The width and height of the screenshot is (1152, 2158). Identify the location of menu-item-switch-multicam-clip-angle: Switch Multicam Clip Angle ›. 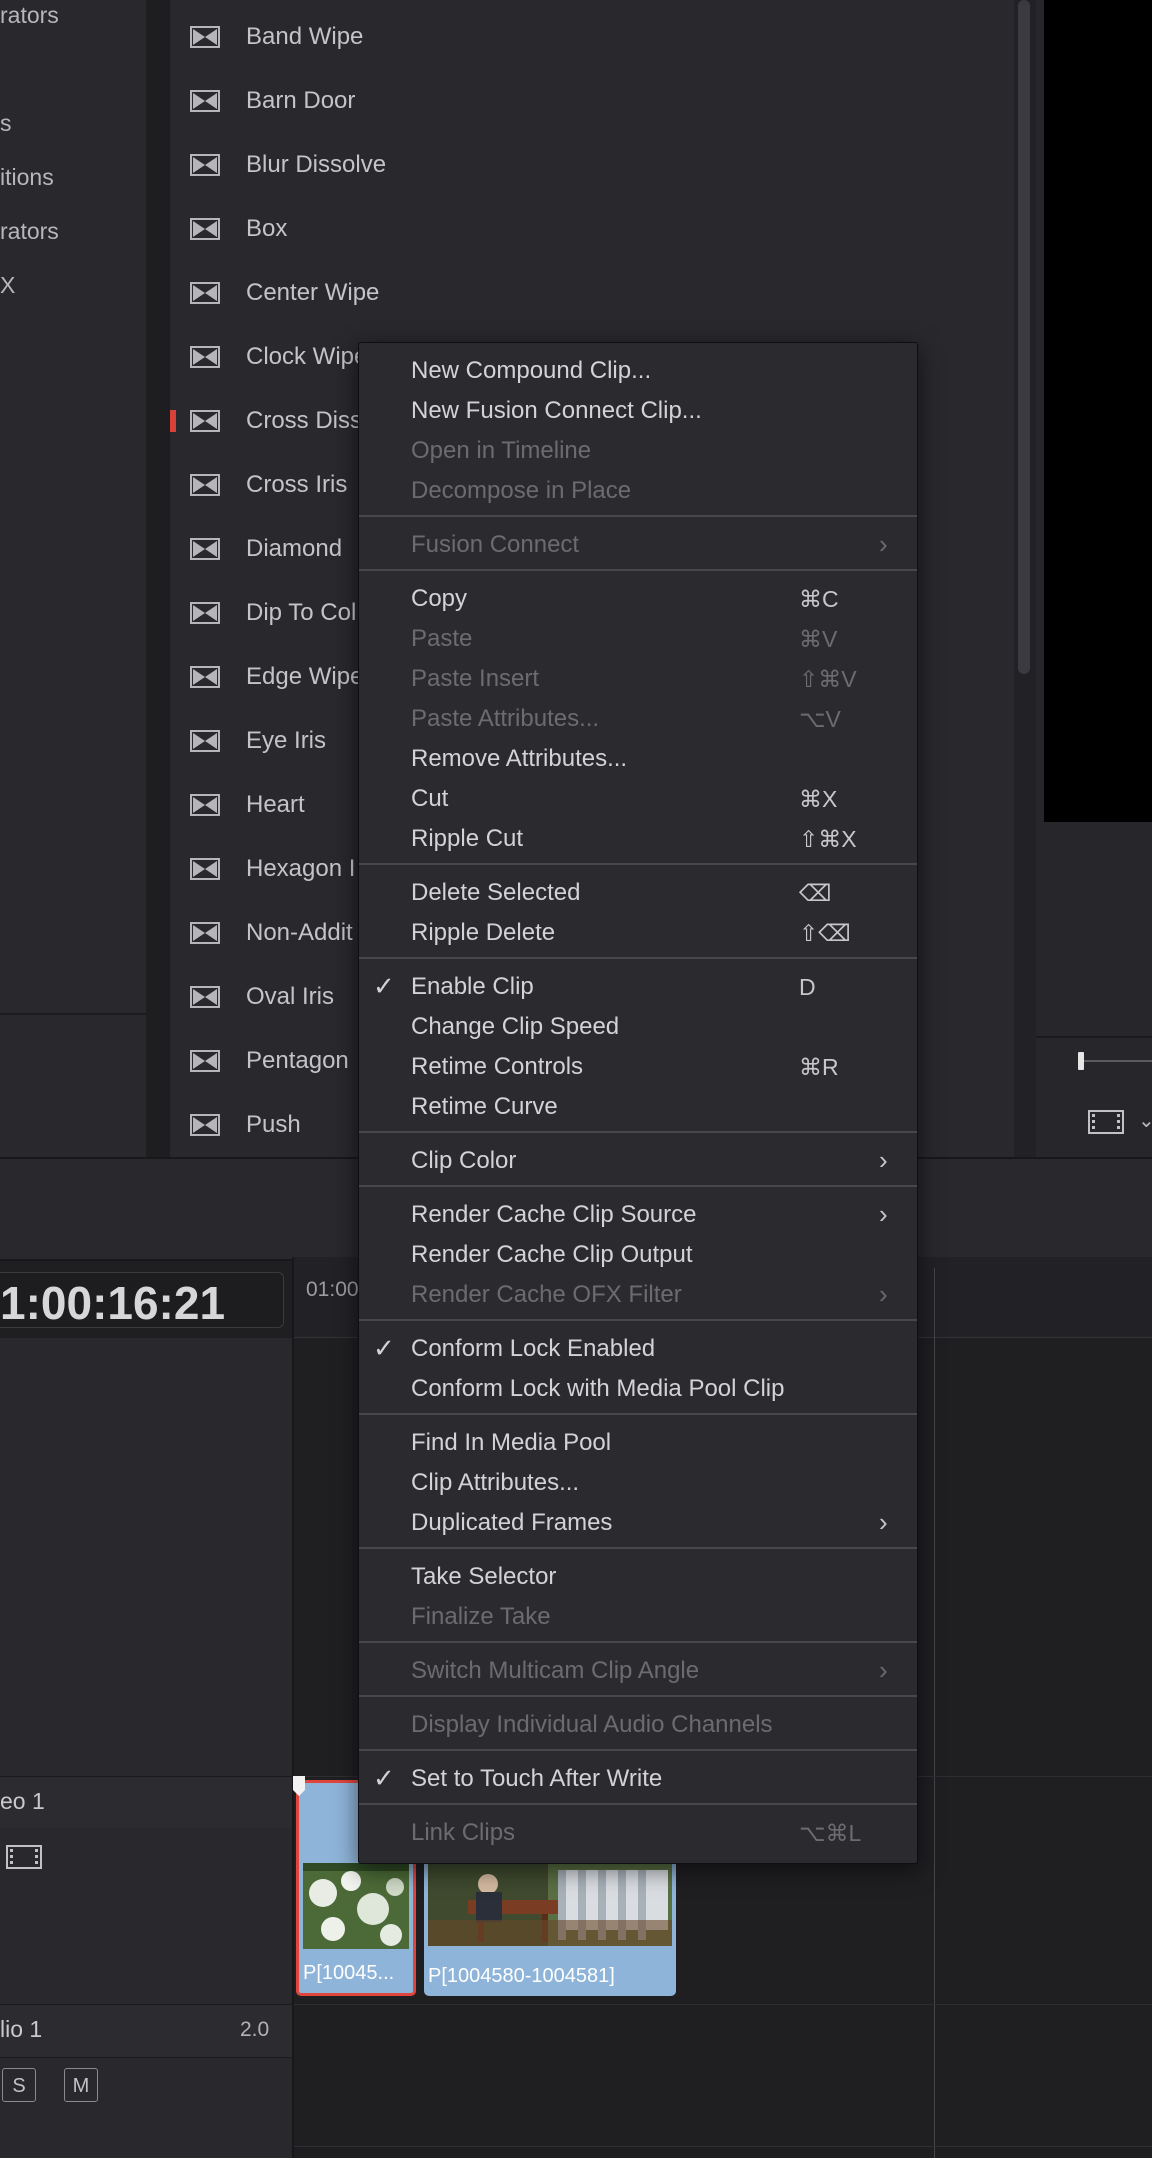
(638, 1671).